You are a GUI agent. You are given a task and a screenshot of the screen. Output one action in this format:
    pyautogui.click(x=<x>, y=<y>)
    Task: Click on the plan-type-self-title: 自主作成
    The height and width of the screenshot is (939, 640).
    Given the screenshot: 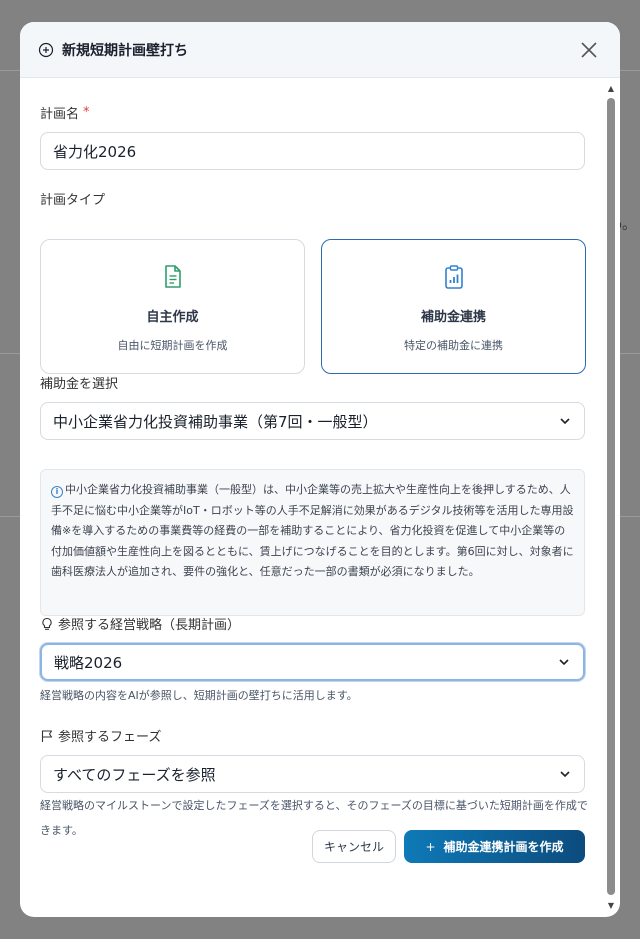 What is the action you would take?
    pyautogui.click(x=172, y=317)
    